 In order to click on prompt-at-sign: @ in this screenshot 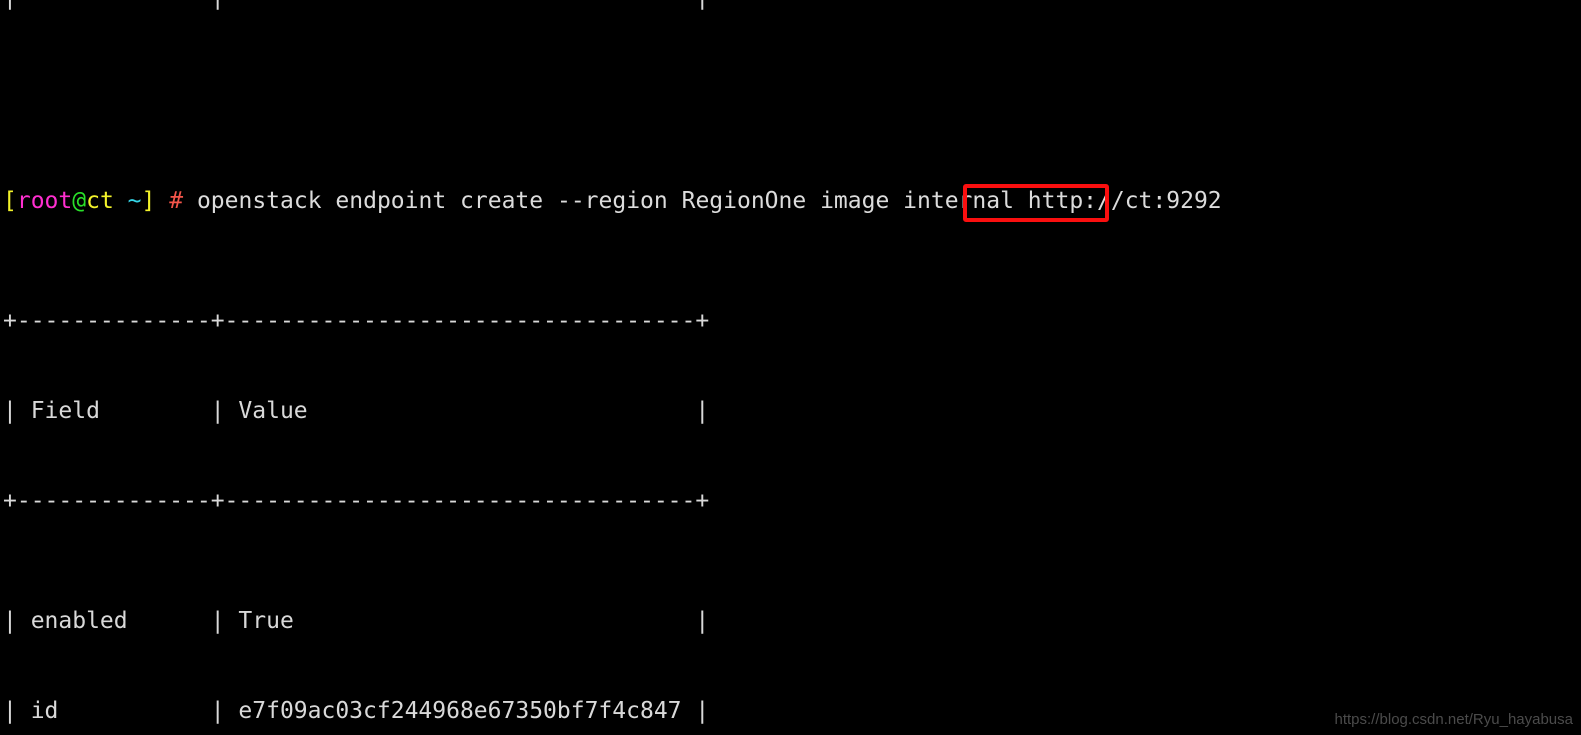, I will do `click(79, 201)`.